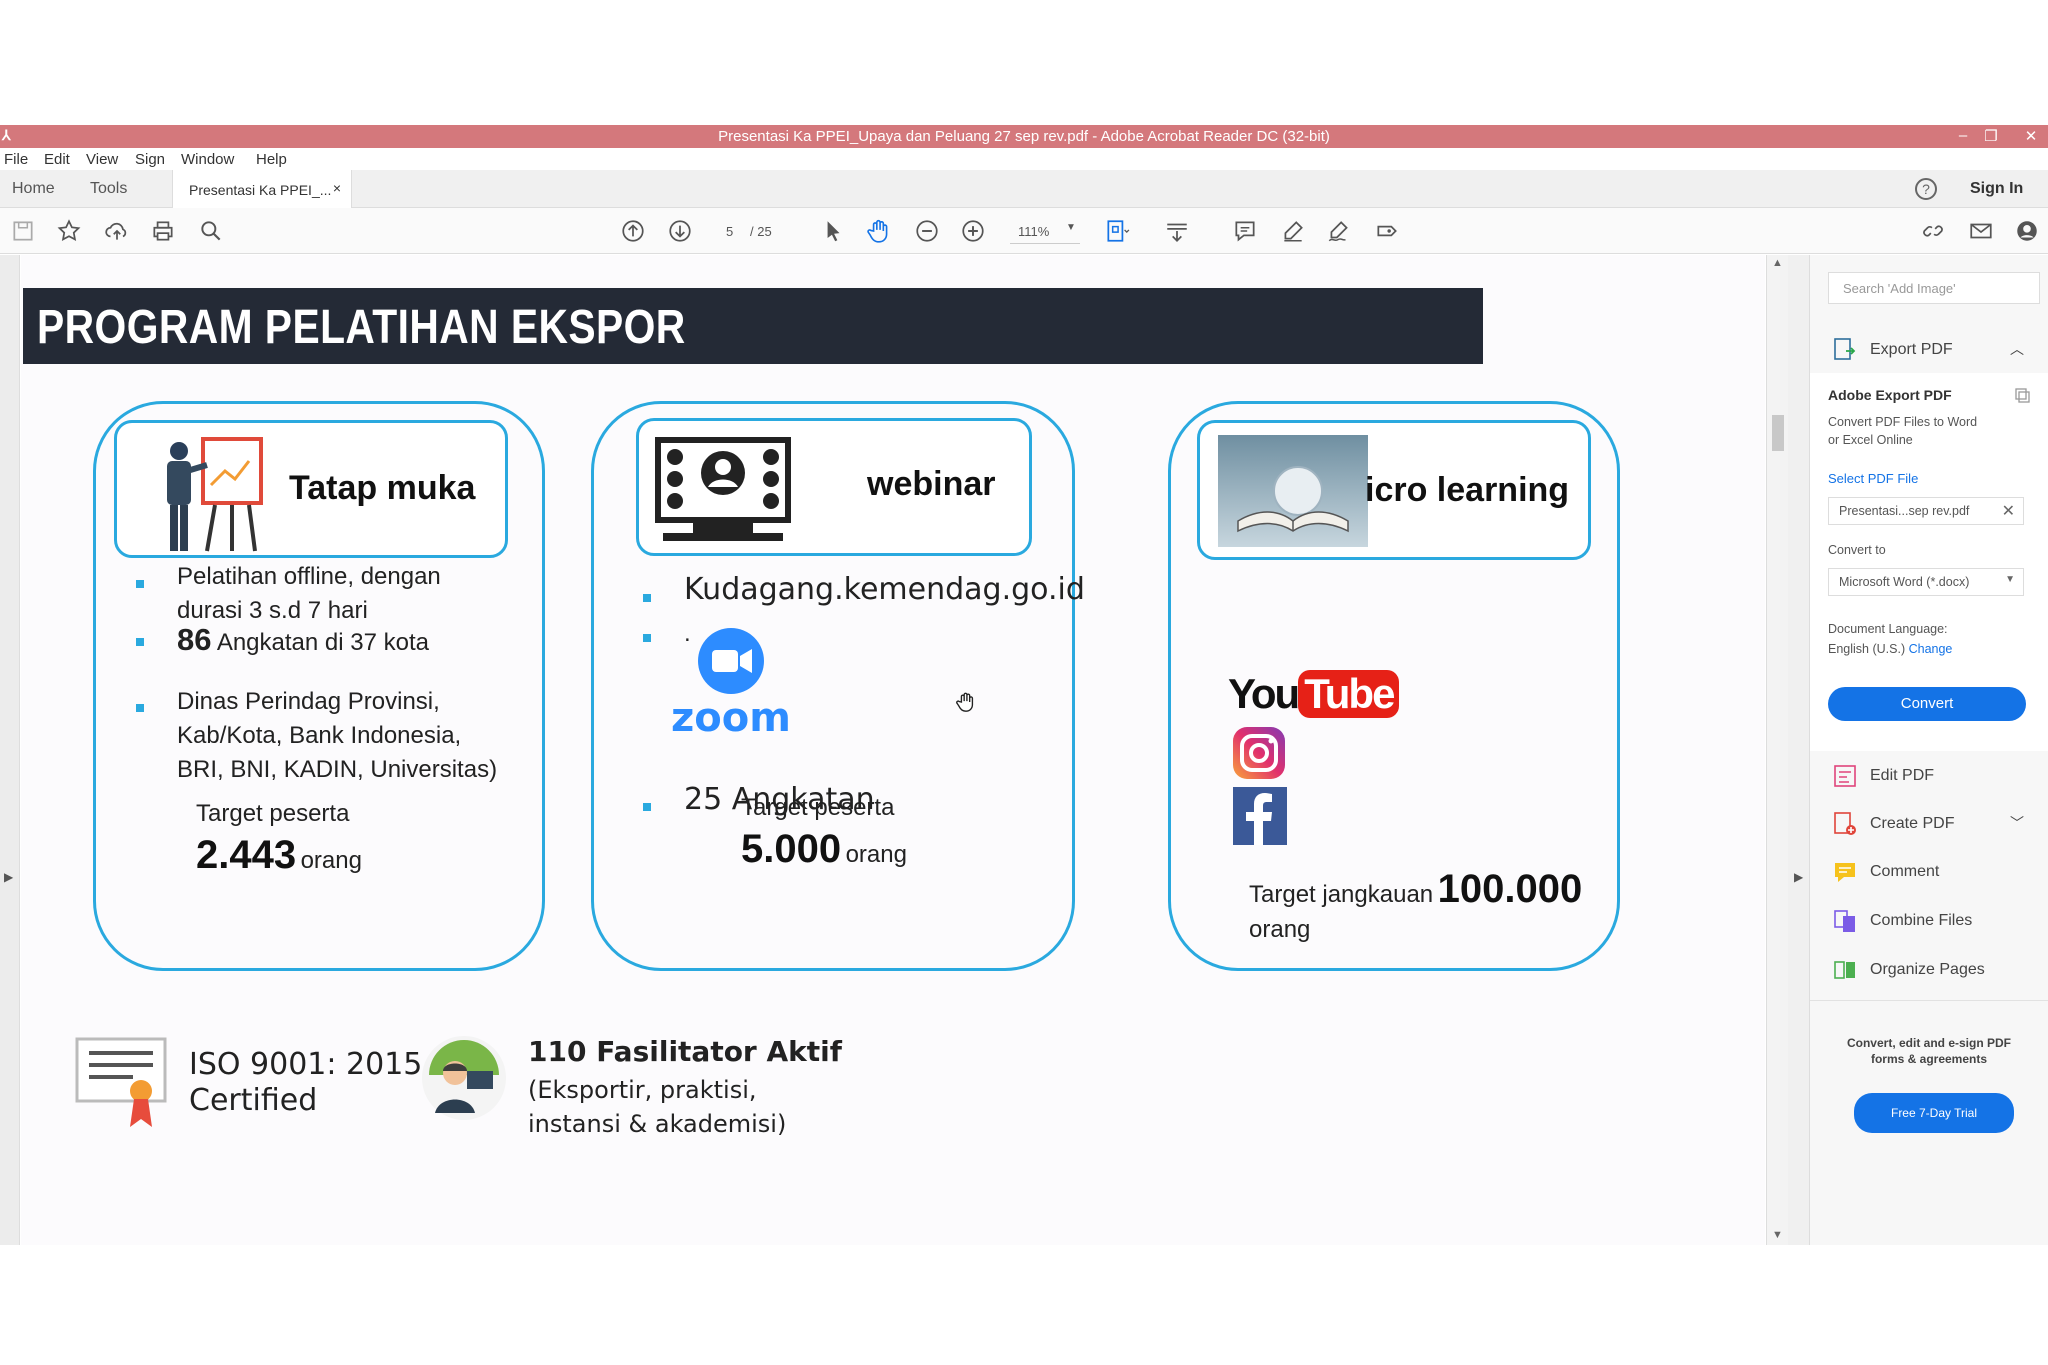 The width and height of the screenshot is (2048, 1365). What do you see at coordinates (211, 231) in the screenshot?
I see `search-icon` at bounding box center [211, 231].